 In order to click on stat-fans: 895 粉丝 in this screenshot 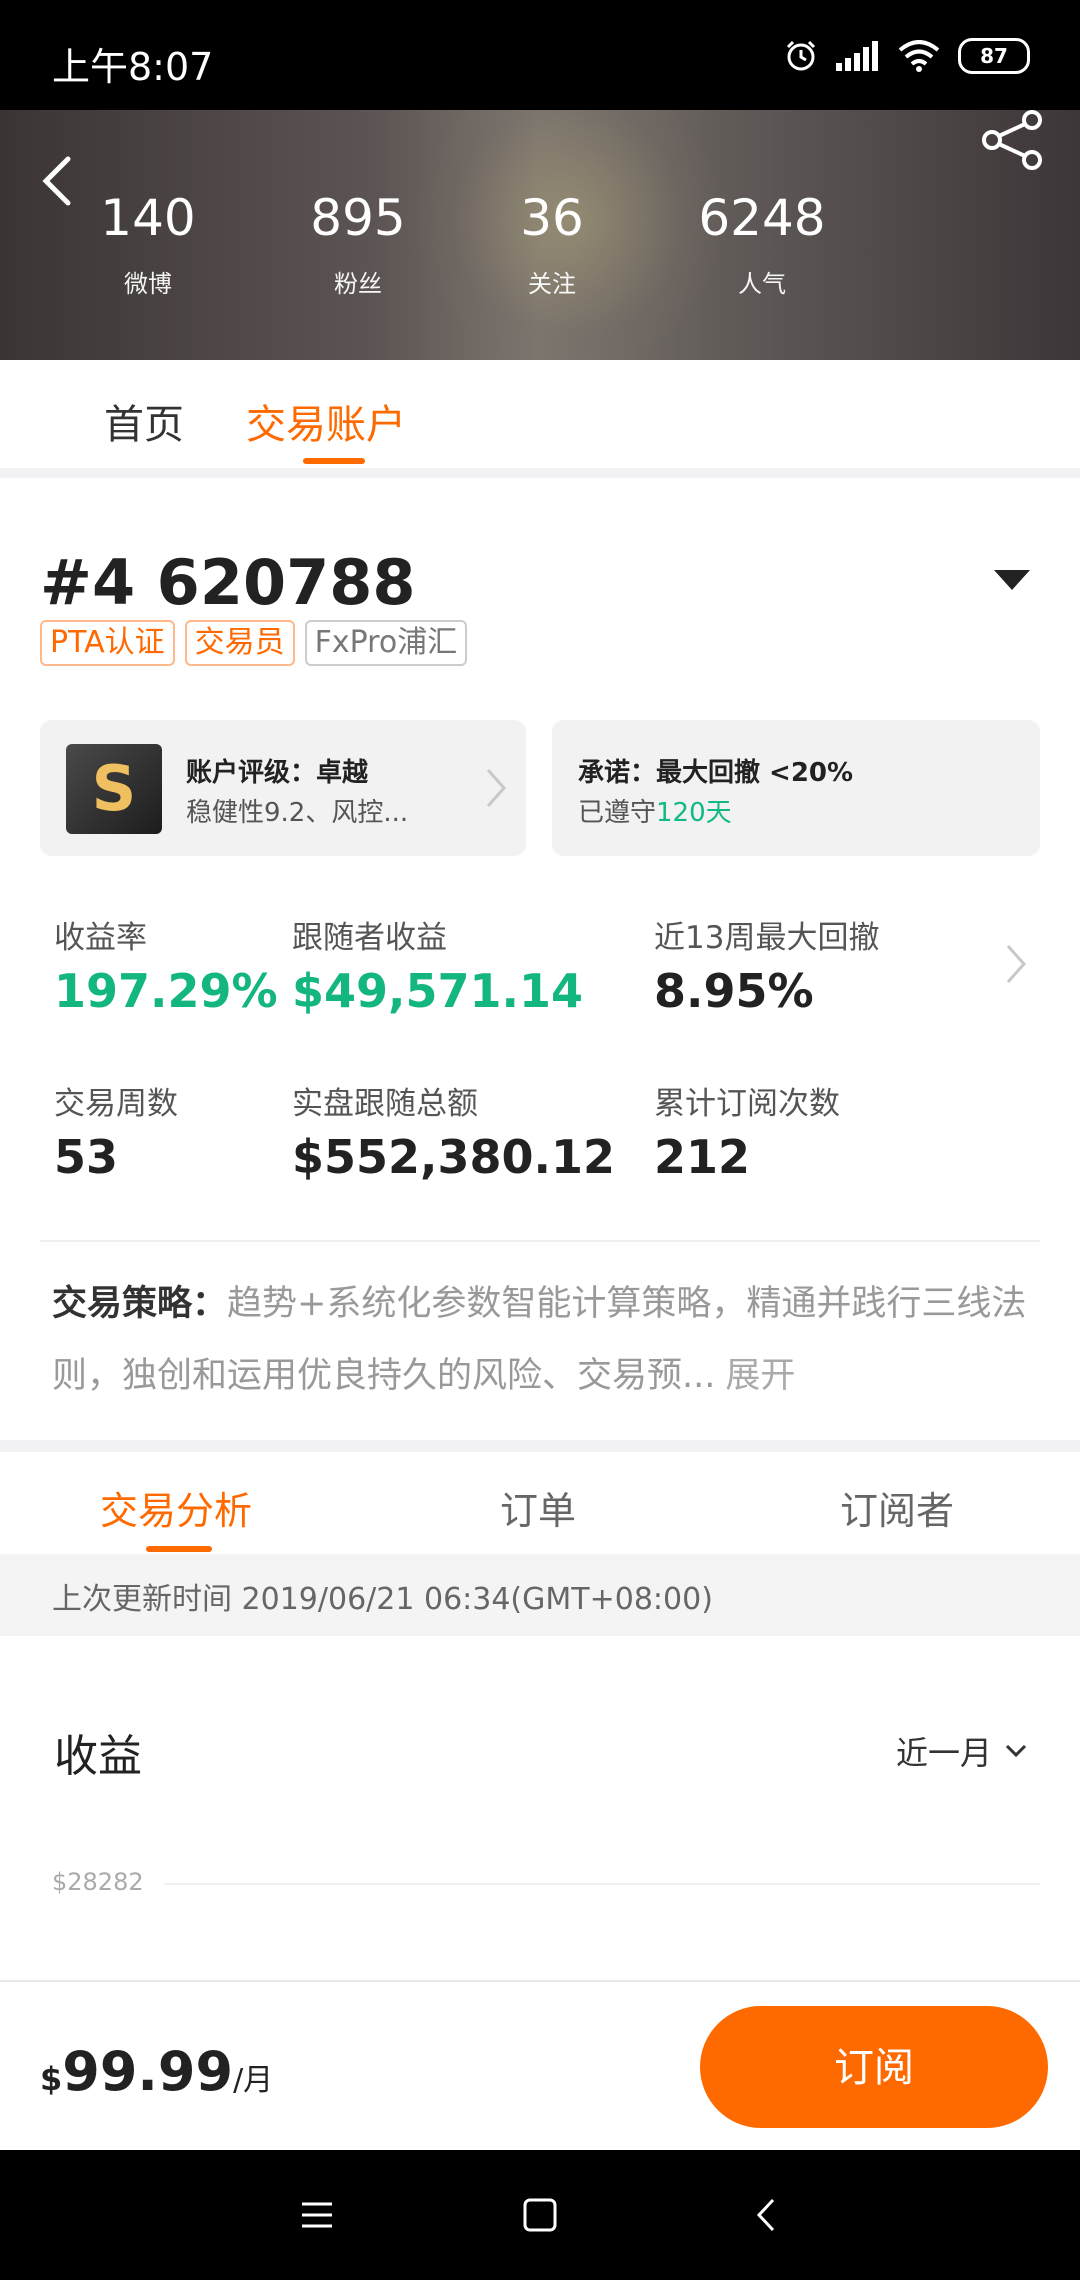, I will do `click(358, 244)`.